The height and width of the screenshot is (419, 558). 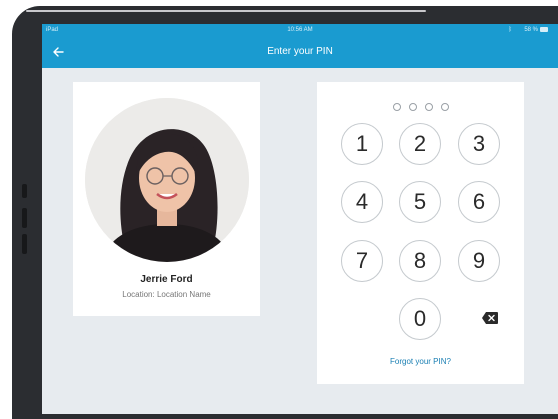 I want to click on key-2: 2, so click(x=420, y=144).